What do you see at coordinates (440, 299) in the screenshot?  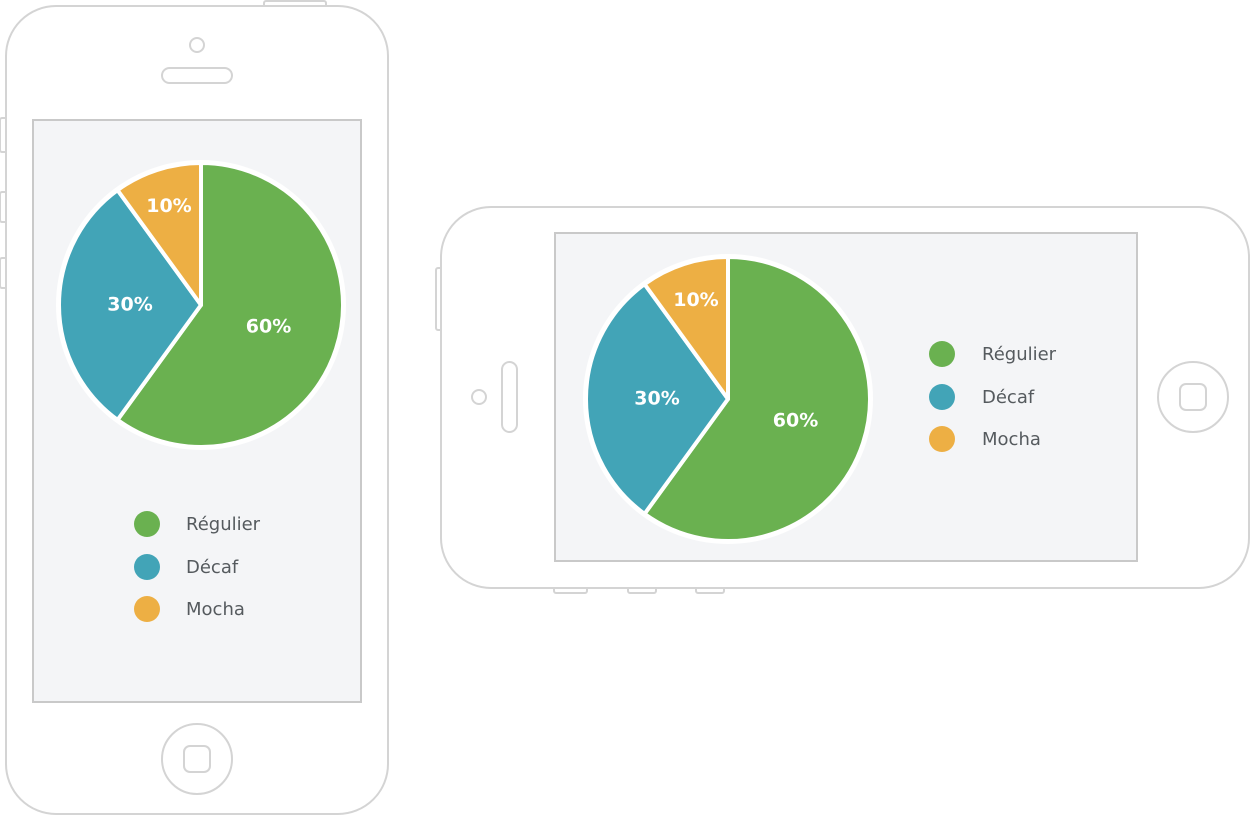 I see `top-button` at bounding box center [440, 299].